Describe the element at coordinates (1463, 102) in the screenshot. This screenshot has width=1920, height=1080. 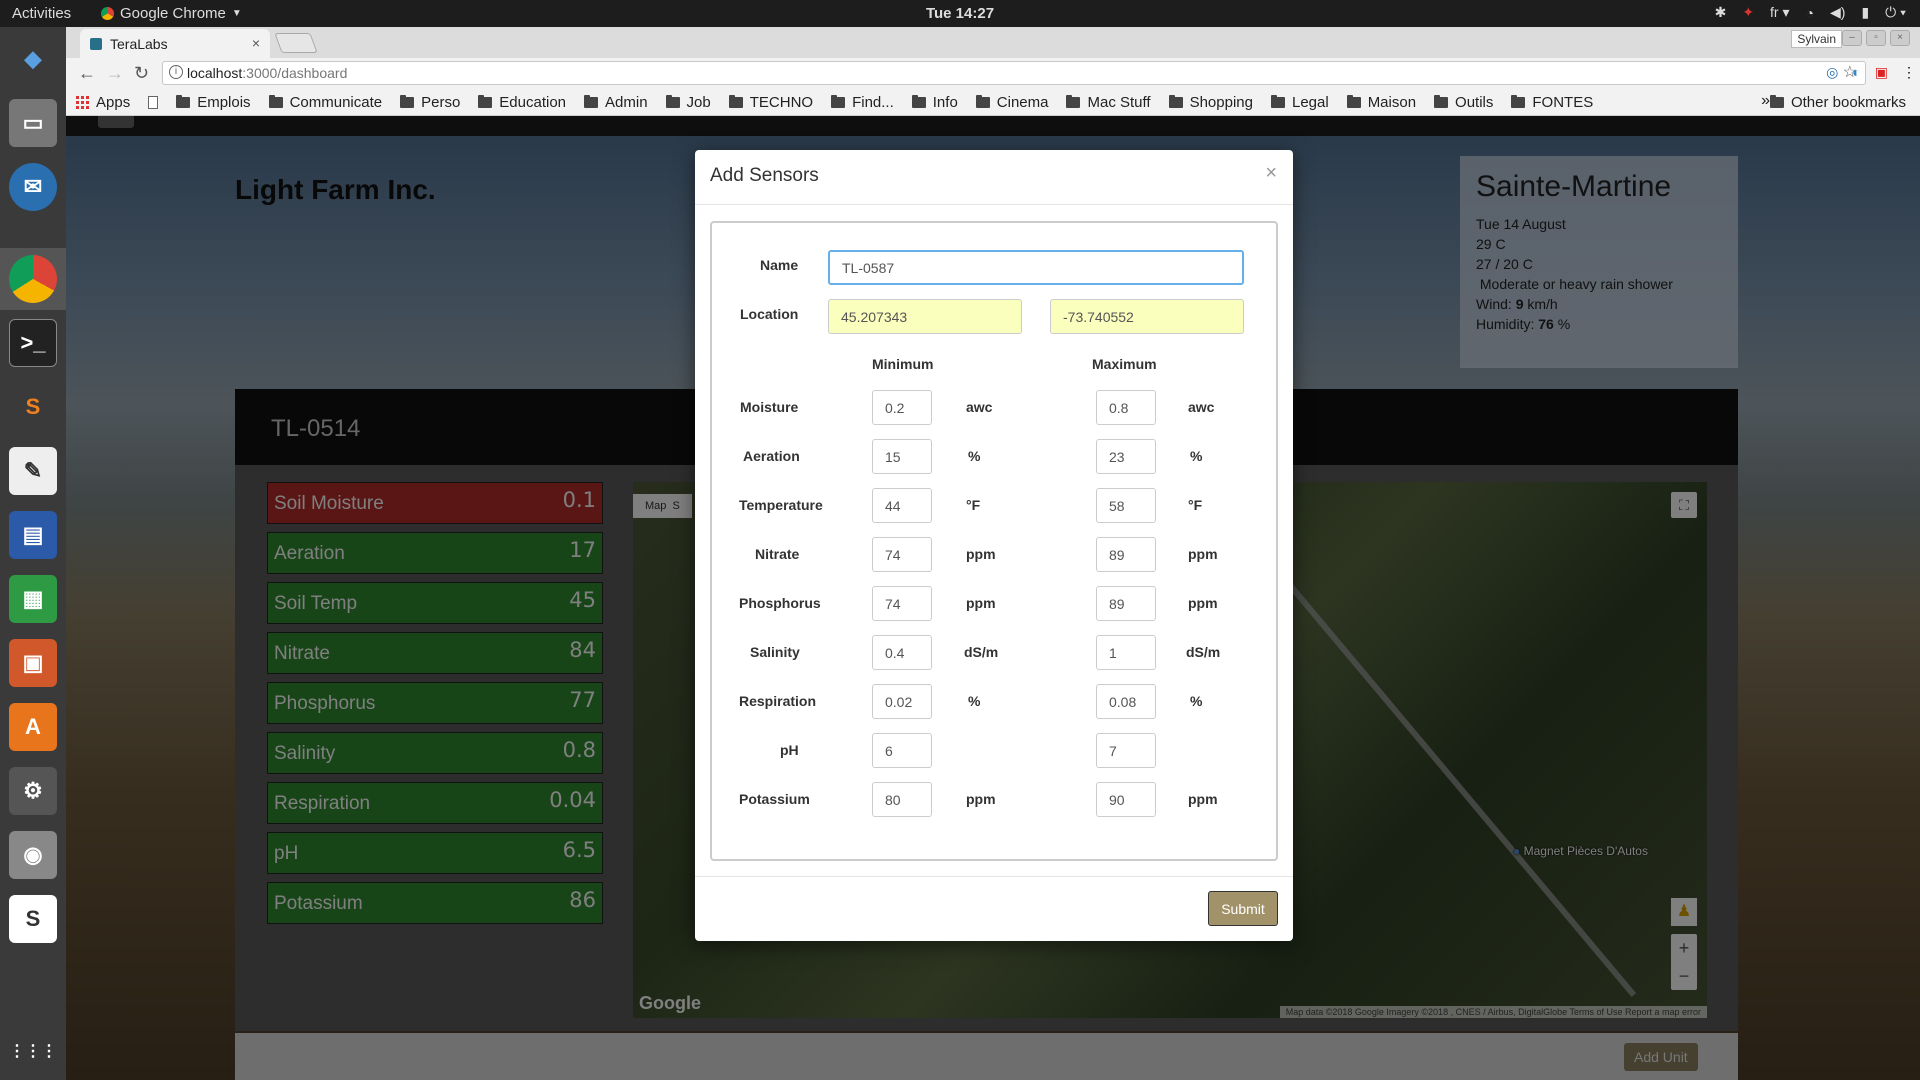
I see `bookmark-folder: Outils` at that location.